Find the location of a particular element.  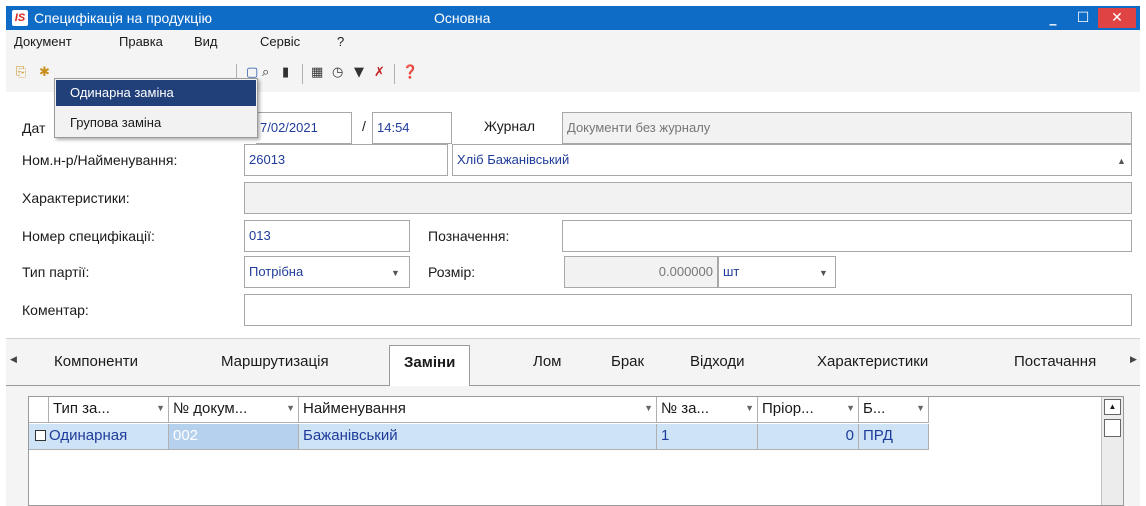

menu-edit: Правка is located at coordinates (141, 41).